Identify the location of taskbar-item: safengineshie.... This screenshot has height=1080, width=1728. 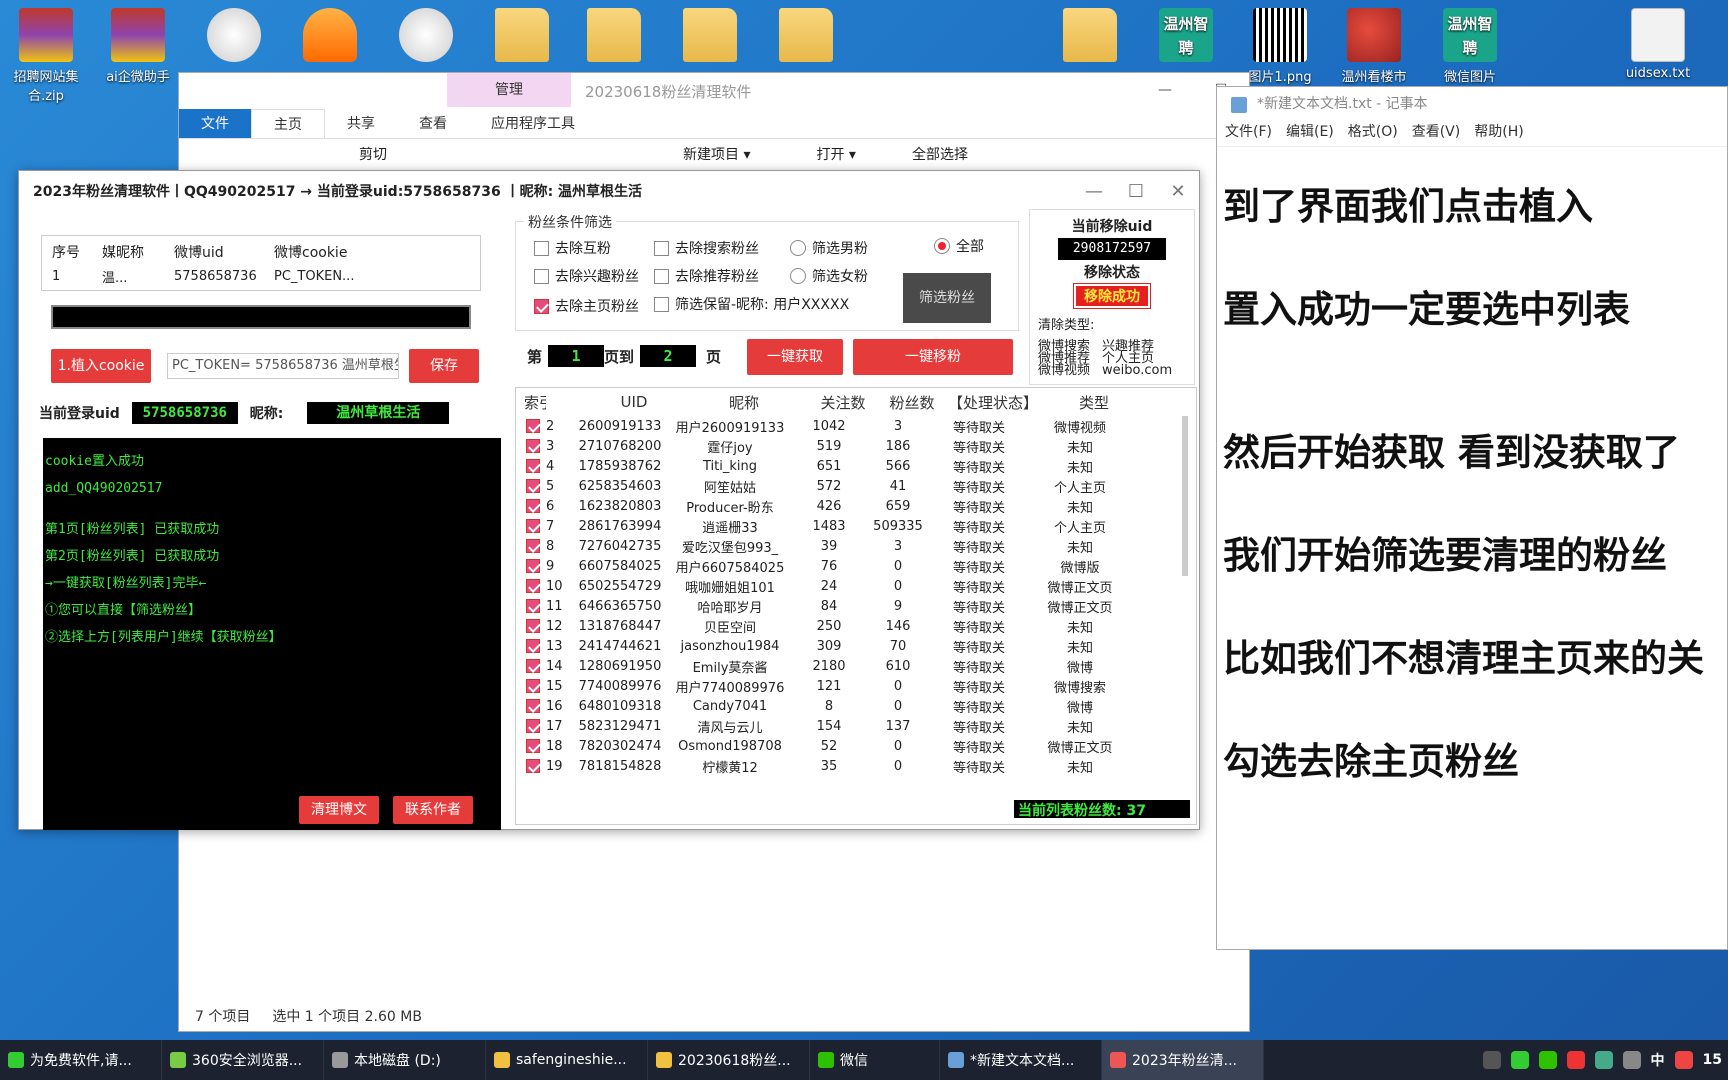
(567, 1060).